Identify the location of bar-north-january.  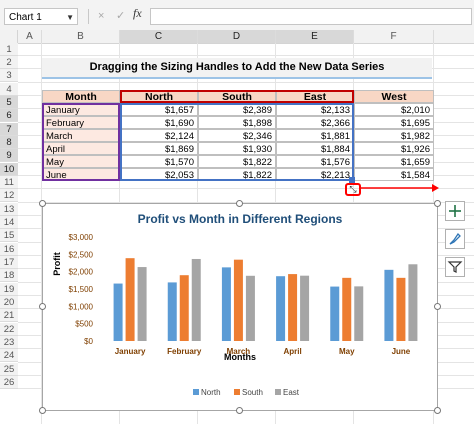
(118, 312).